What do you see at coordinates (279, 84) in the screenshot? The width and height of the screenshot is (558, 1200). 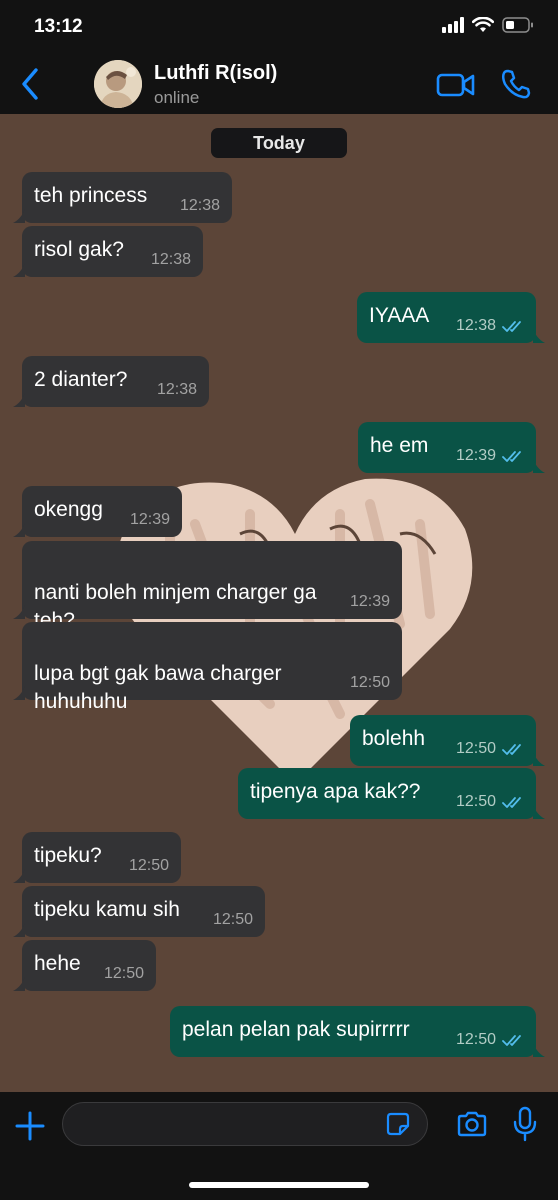 I see `chat-header: Luthfi R(isol) online` at bounding box center [279, 84].